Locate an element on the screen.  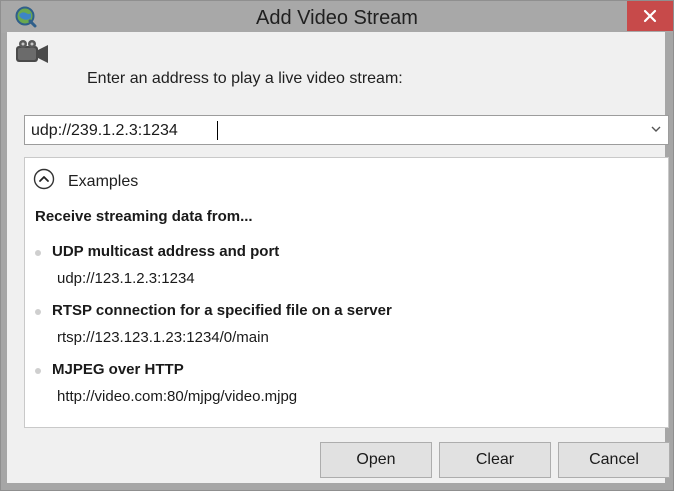
video-camera-icon is located at coordinates (32, 51).